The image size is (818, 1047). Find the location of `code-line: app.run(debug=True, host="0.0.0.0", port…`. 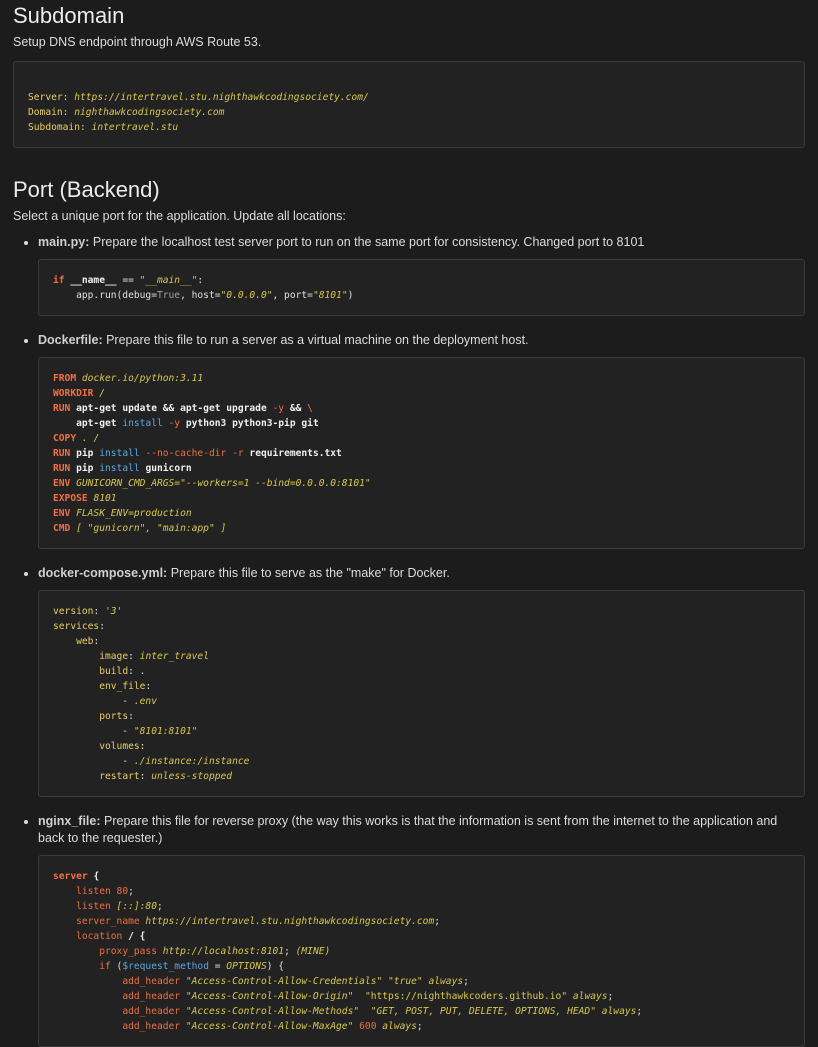

code-line: app.run(debug=True, host="0.0.0.0", port… is located at coordinates (203, 295).